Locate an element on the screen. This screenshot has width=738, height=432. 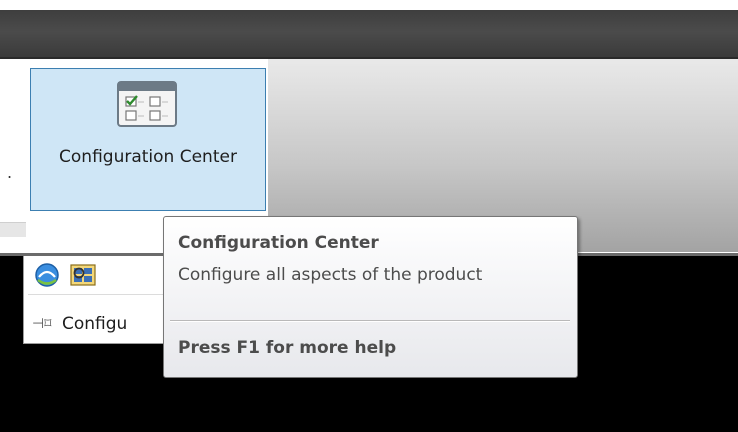
tooltip-help-text: Press F1 for more help is located at coordinates (287, 348).